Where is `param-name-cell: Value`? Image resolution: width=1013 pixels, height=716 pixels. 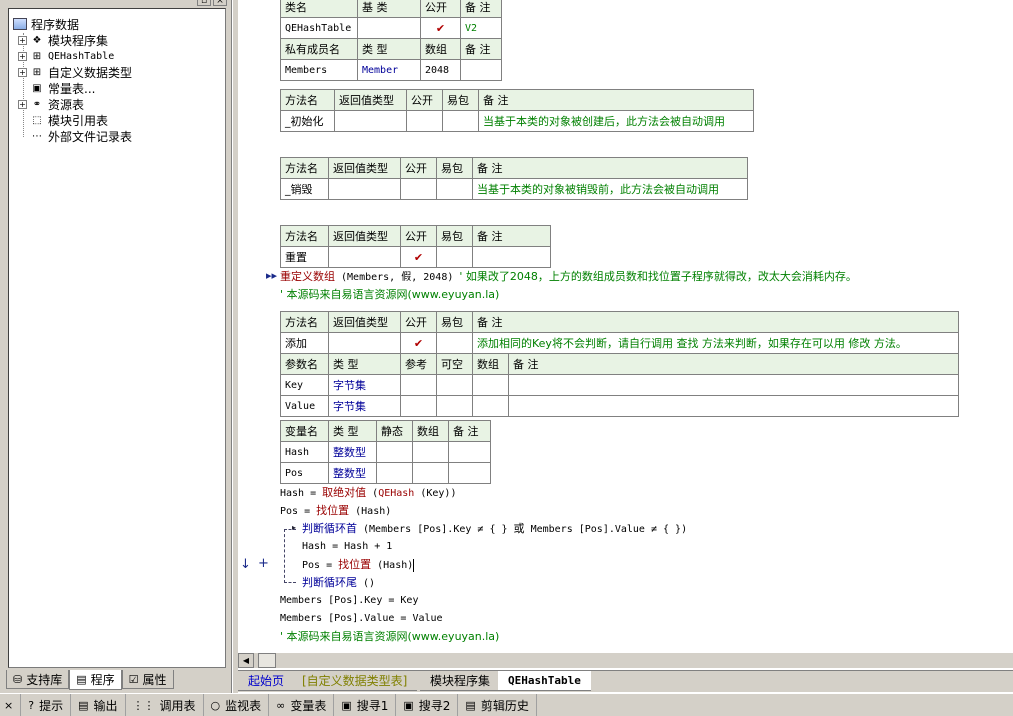
param-name-cell: Value is located at coordinates (304, 406).